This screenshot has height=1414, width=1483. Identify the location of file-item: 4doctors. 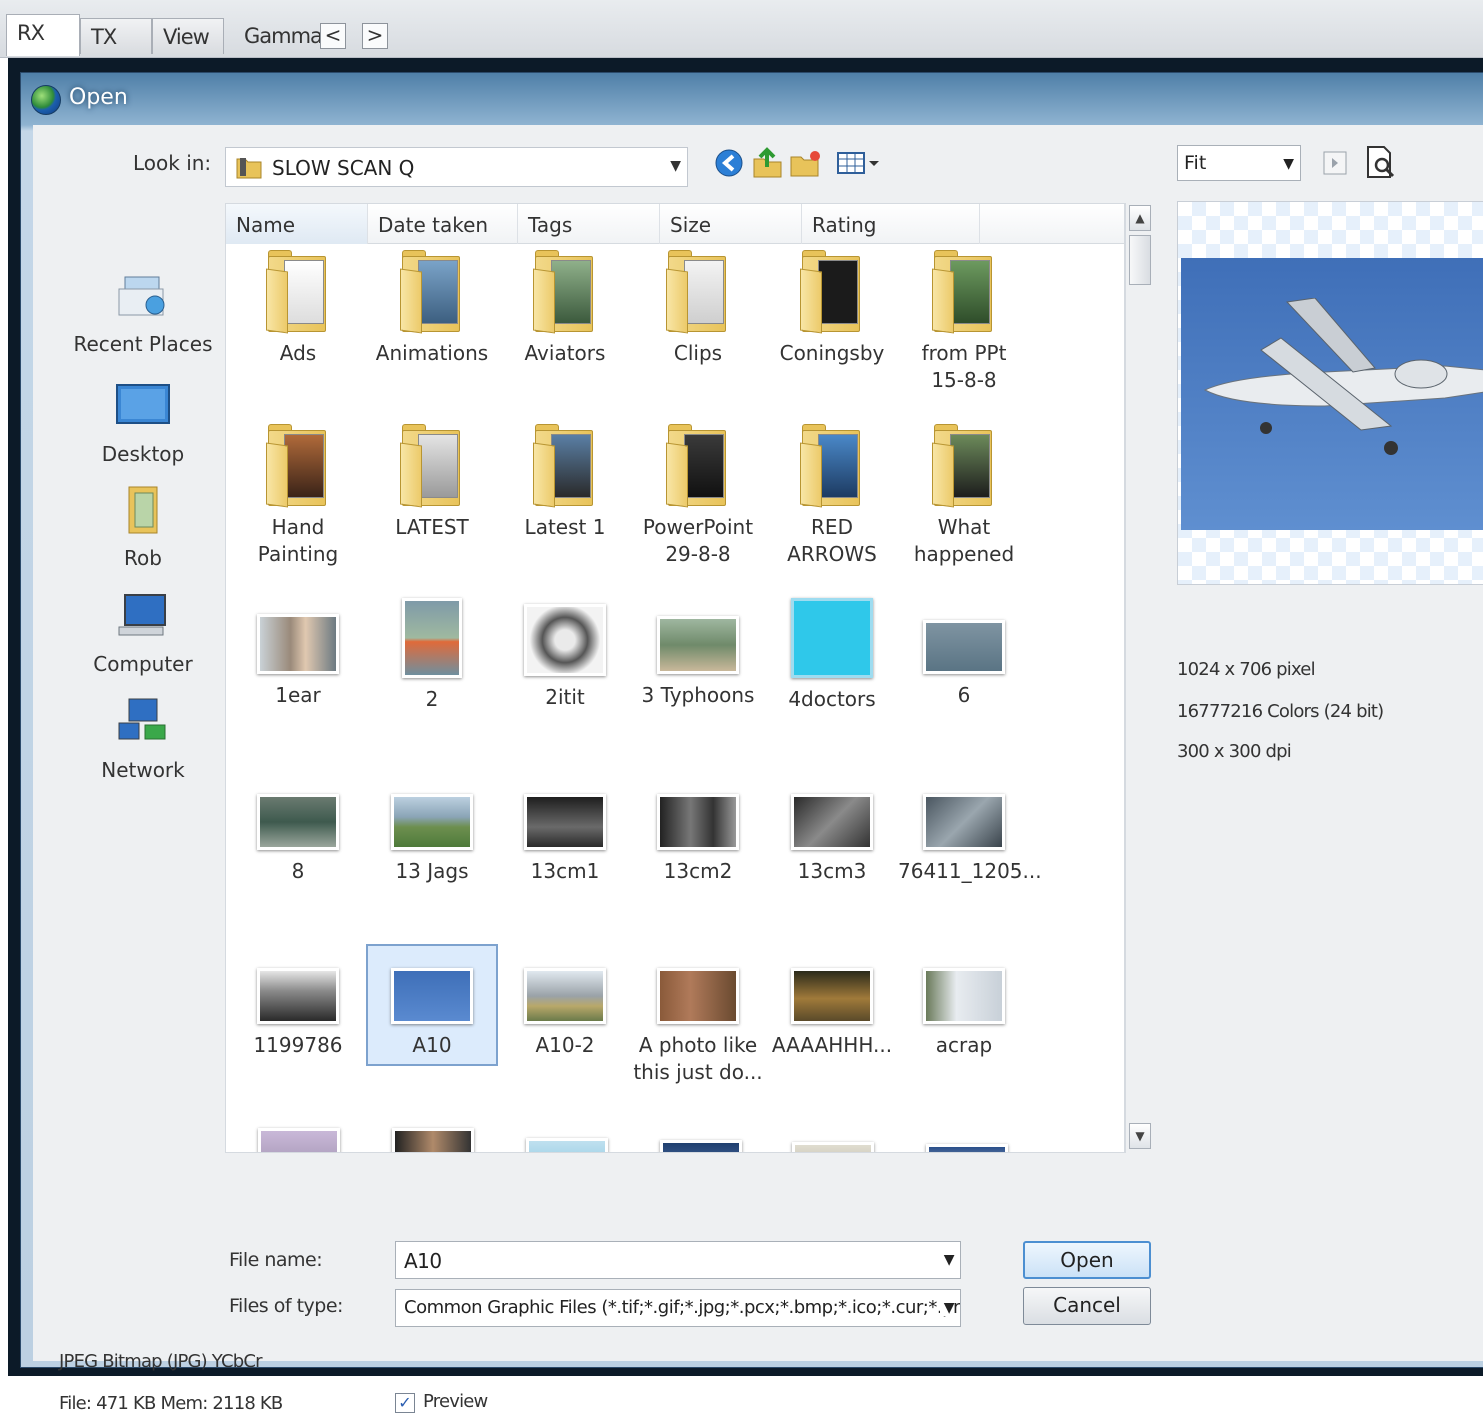
(832, 655).